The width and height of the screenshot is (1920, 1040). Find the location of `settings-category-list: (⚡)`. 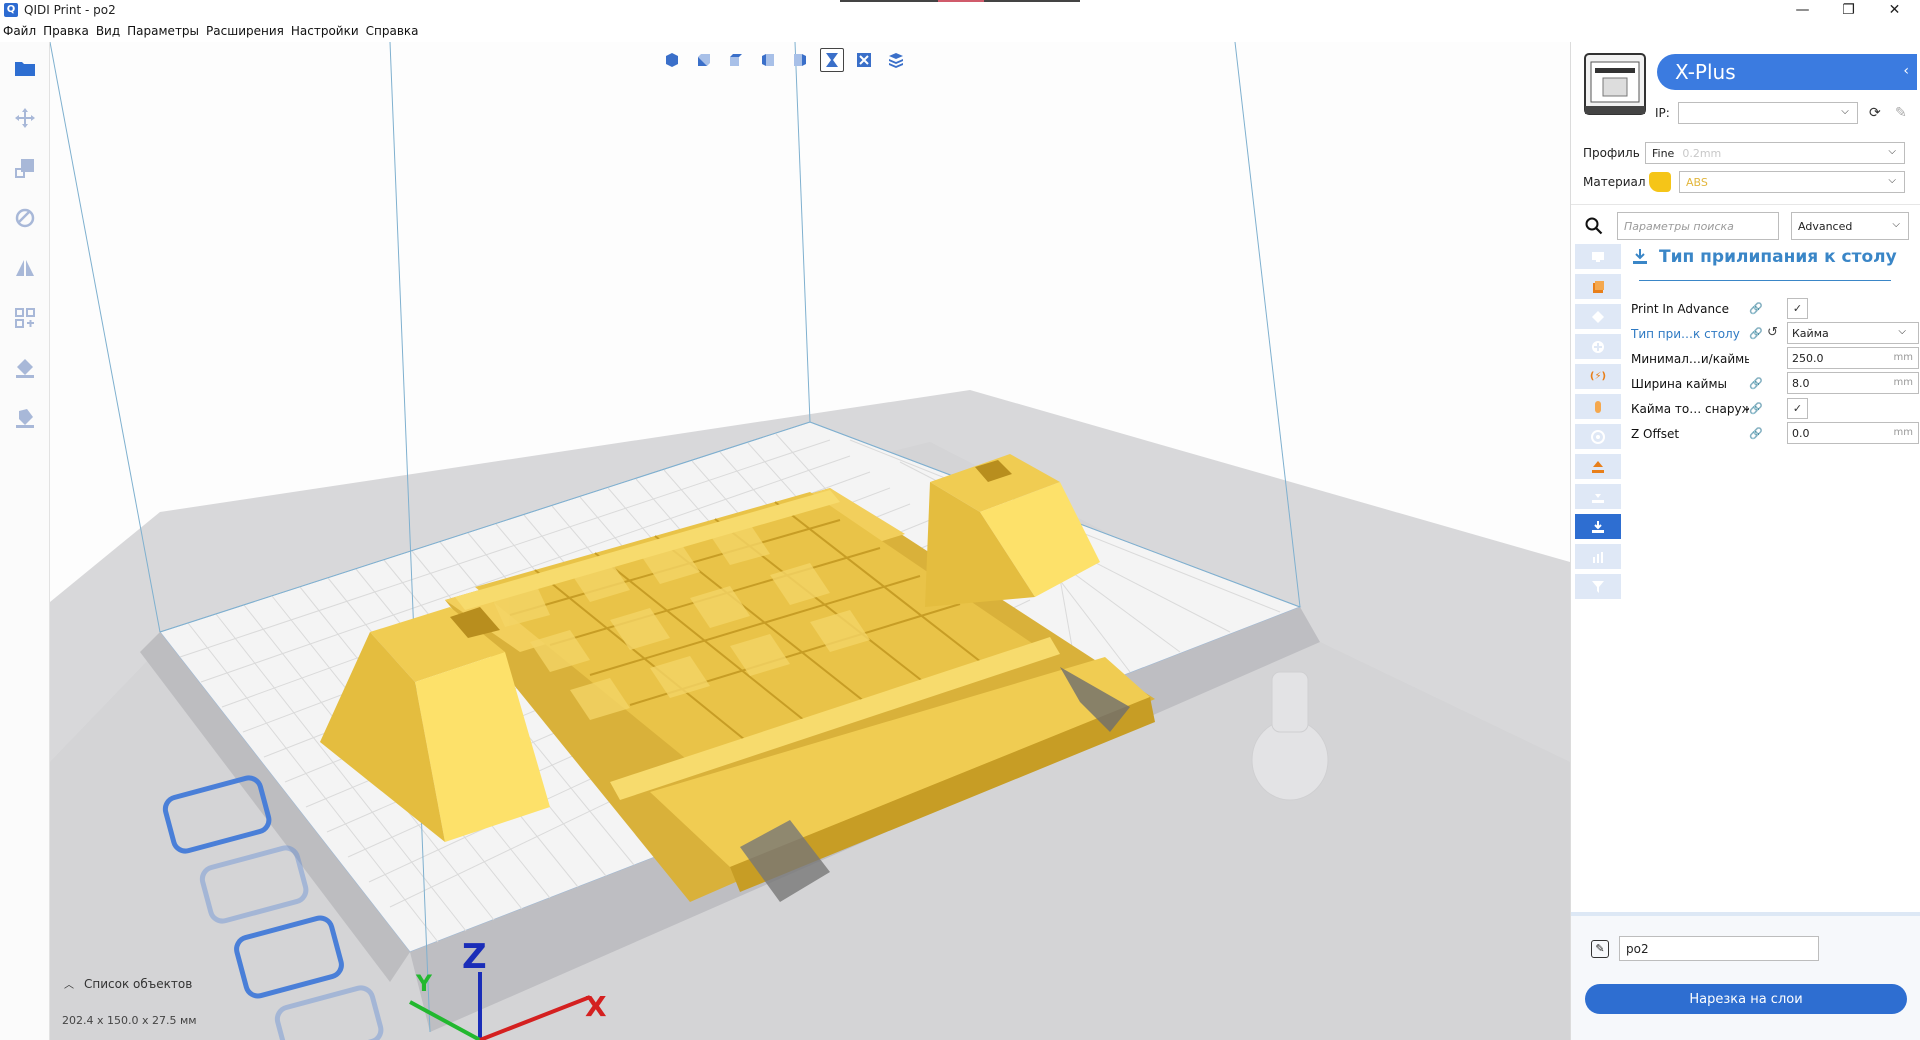

settings-category-list: (⚡) is located at coordinates (1598, 424).